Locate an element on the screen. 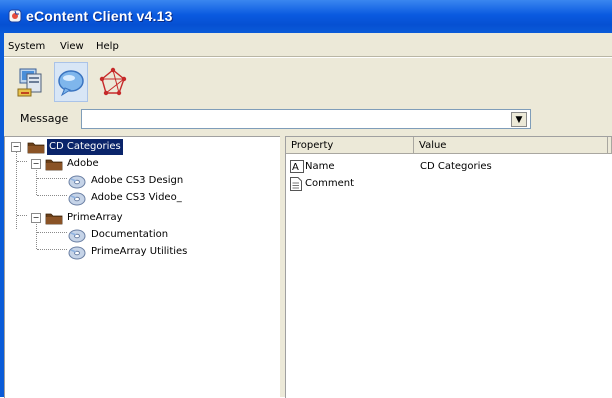 This screenshot has width=612, height=398. network-button is located at coordinates (113, 82).